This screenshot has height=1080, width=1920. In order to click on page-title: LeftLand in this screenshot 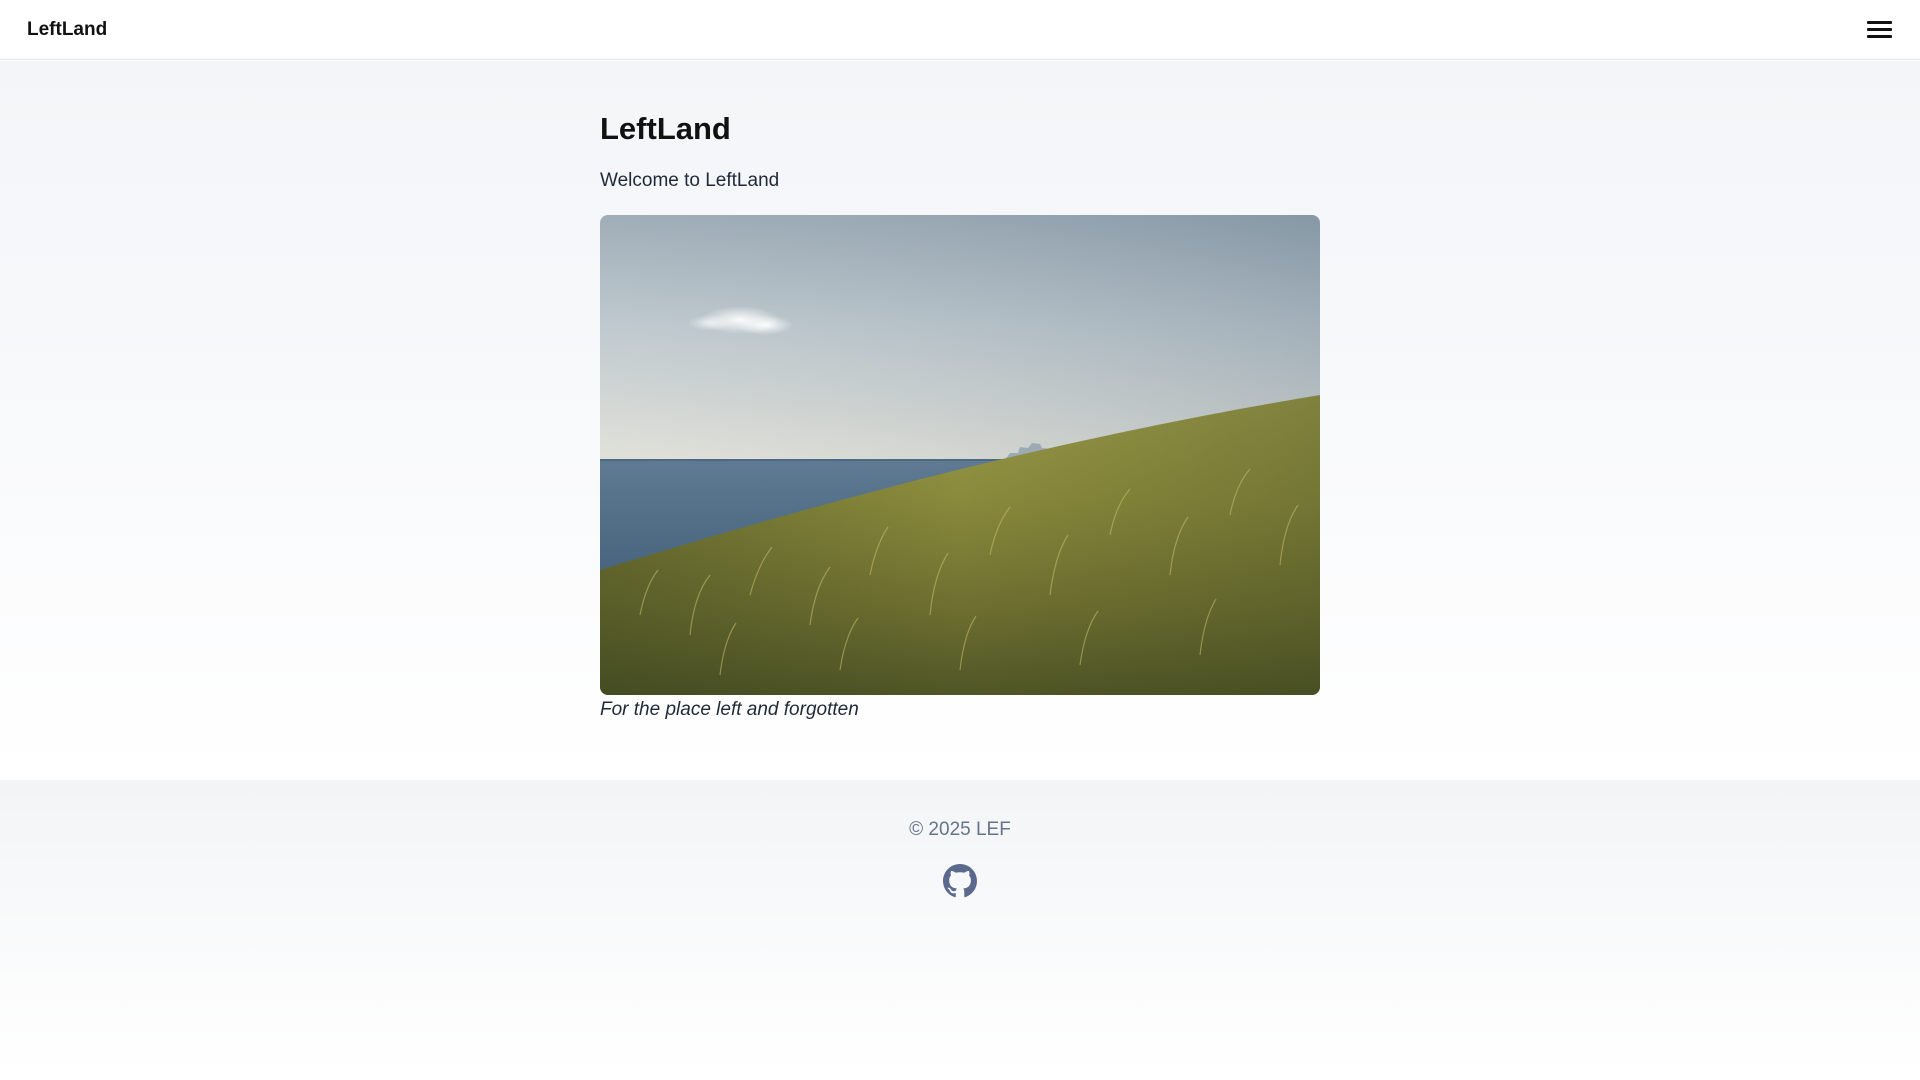, I will do `click(665, 128)`.